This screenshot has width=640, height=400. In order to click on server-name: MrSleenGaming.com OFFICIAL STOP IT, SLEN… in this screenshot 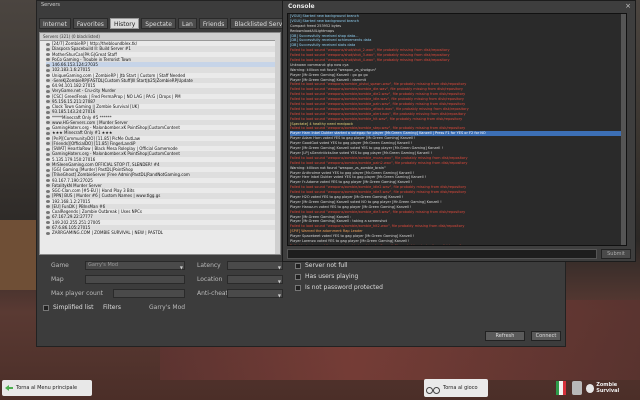, I will do `click(106, 164)`.